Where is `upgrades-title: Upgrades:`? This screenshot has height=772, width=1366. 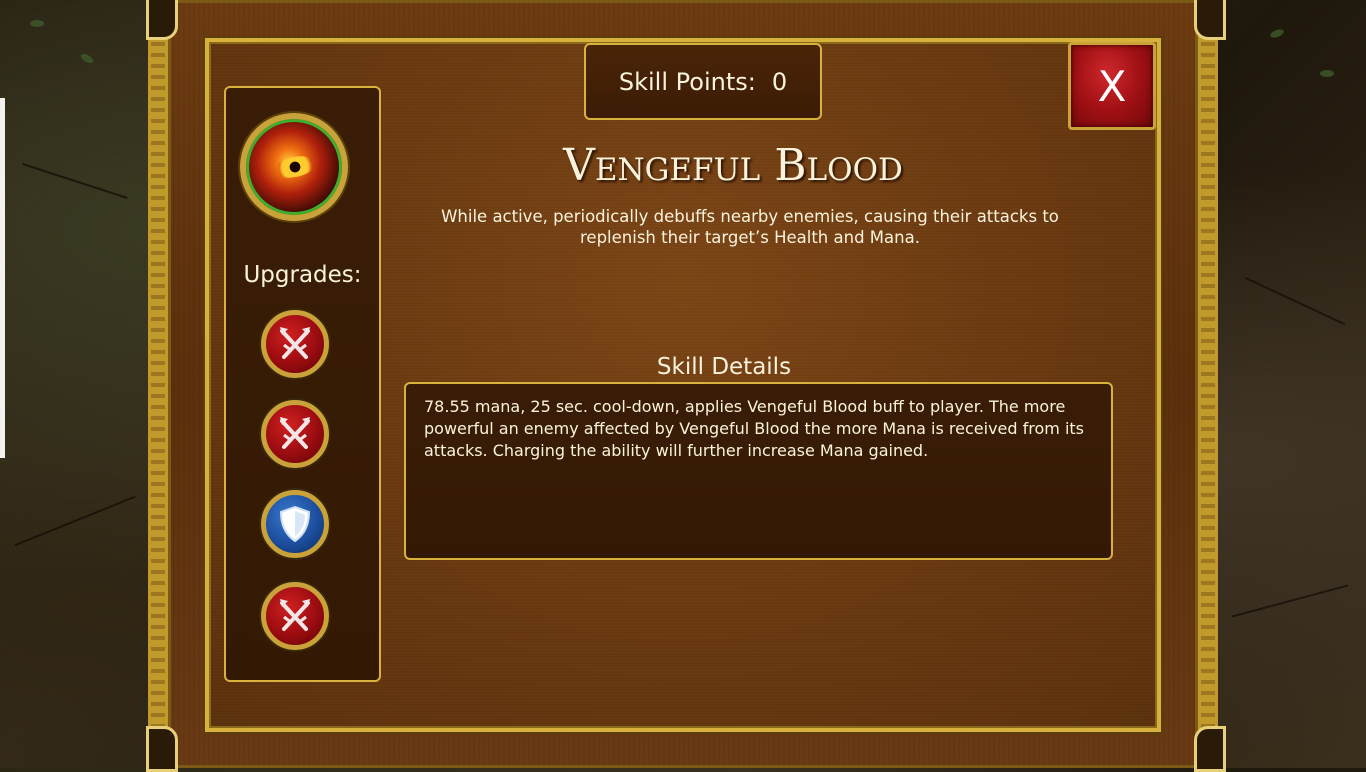 upgrades-title: Upgrades: is located at coordinates (302, 275).